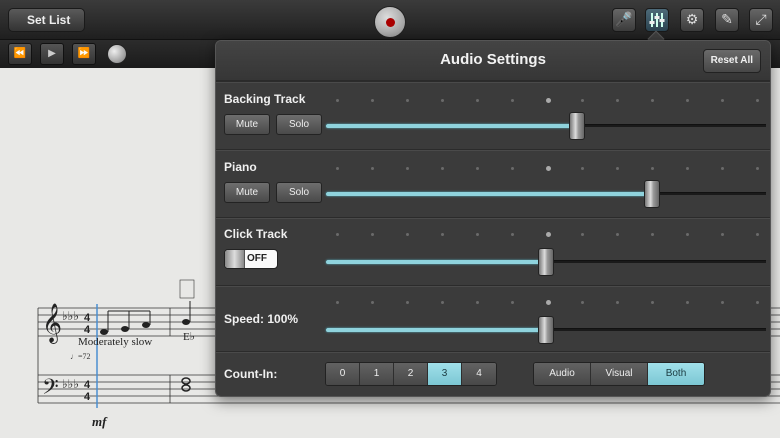  I want to click on expand-icon: ⤢, so click(761, 20).